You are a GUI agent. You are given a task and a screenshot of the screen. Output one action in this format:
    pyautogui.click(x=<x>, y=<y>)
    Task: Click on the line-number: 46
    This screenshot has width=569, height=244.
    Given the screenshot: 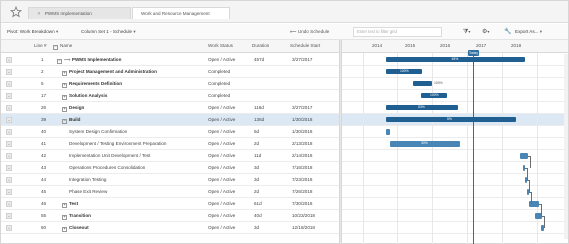 What is the action you would take?
    pyautogui.click(x=44, y=203)
    